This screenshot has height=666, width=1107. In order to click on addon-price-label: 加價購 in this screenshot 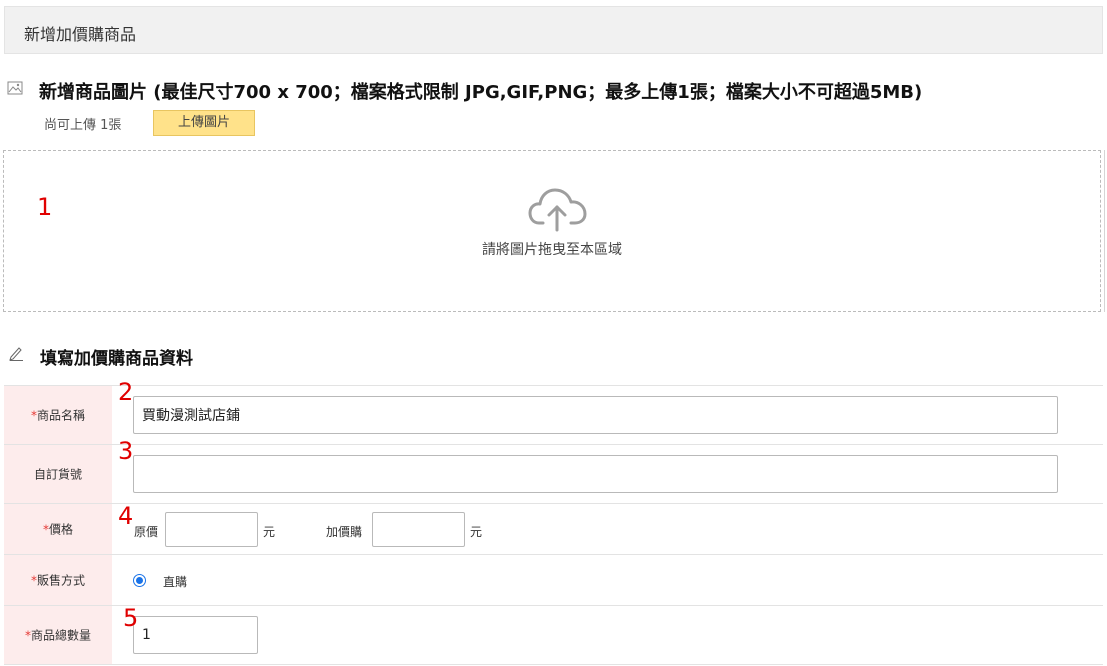, I will do `click(344, 532)`.